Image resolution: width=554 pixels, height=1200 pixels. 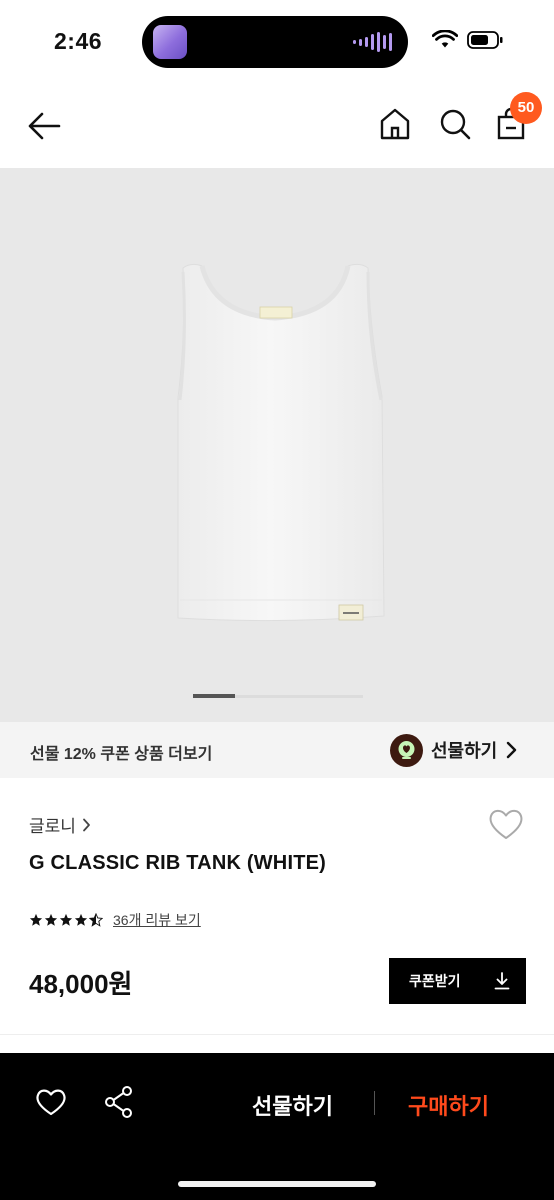 I want to click on brand-name: 글로니, so click(x=52, y=826).